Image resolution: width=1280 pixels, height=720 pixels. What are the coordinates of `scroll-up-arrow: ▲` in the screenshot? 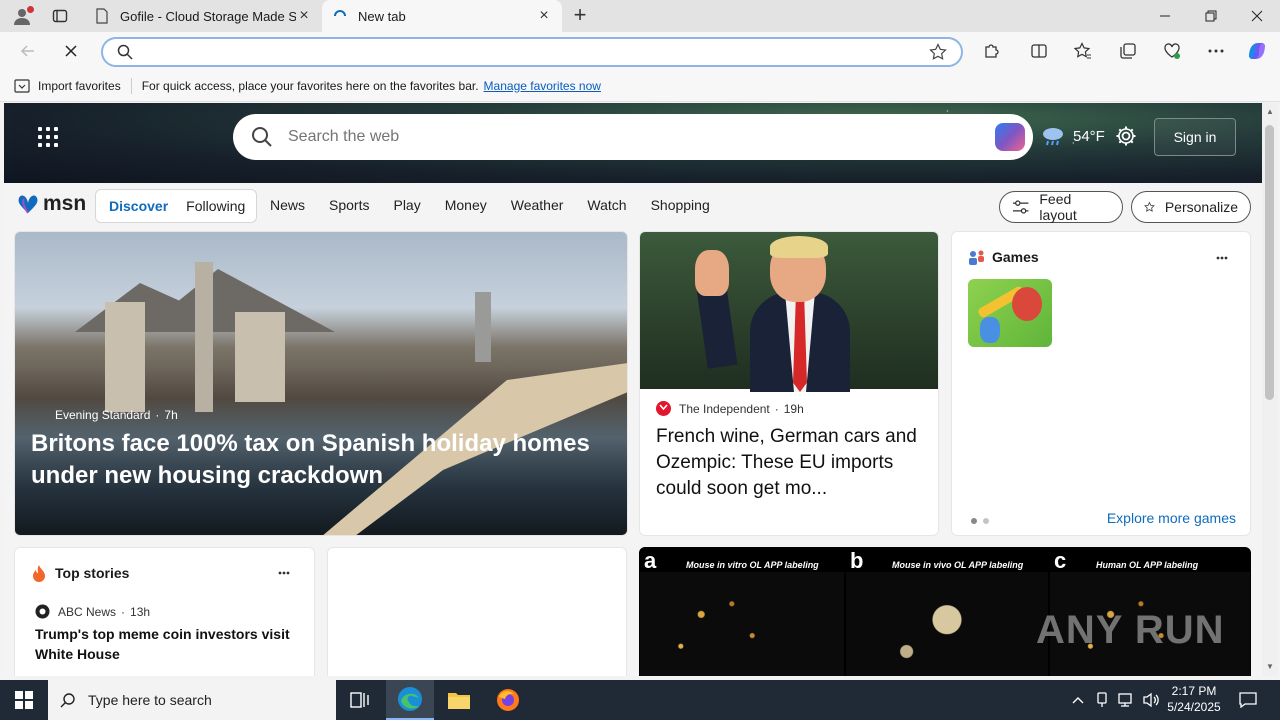 It's located at (1270, 112).